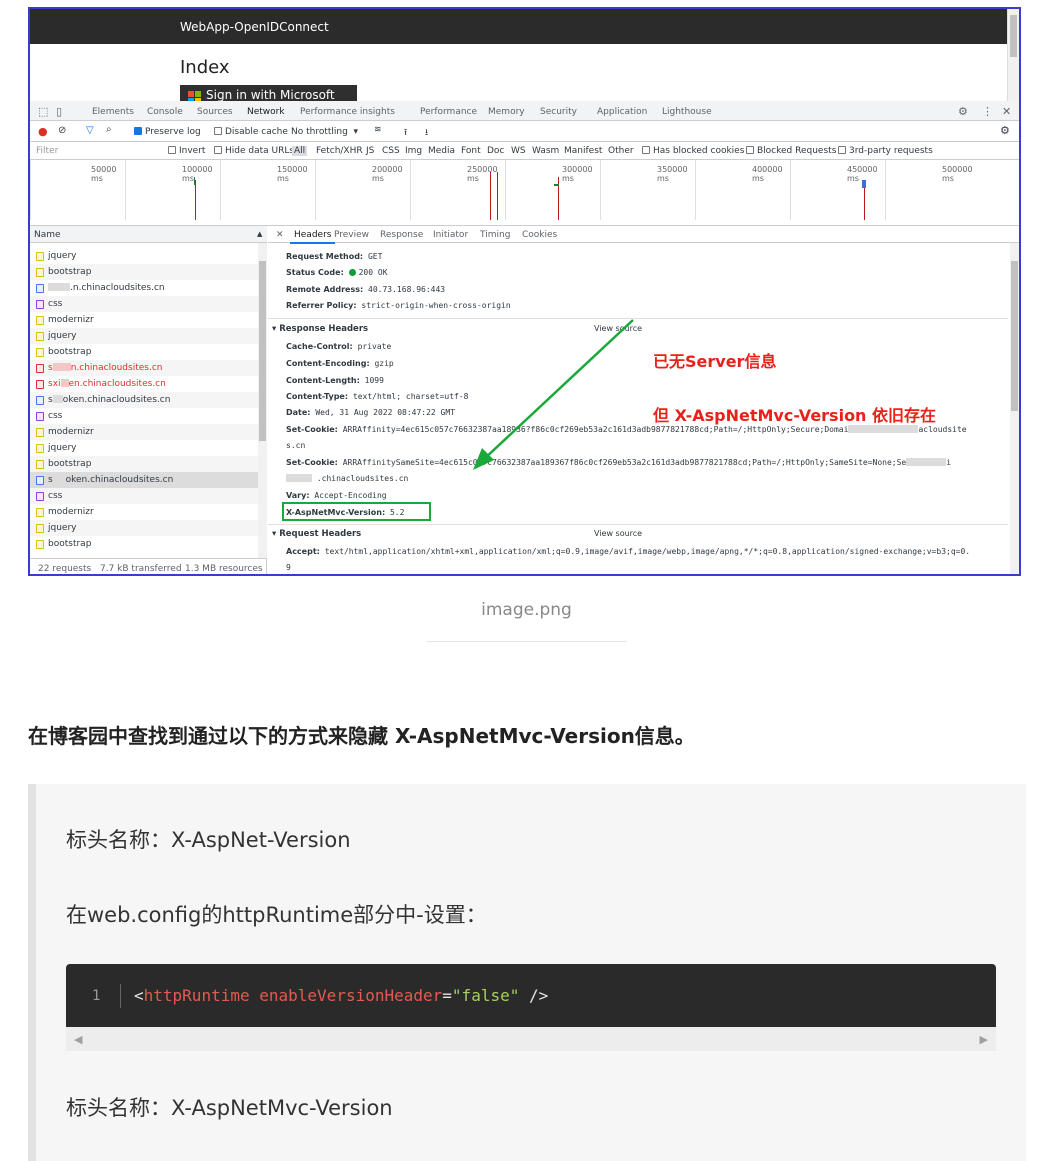  I want to click on tab-response: Response, so click(401, 235).